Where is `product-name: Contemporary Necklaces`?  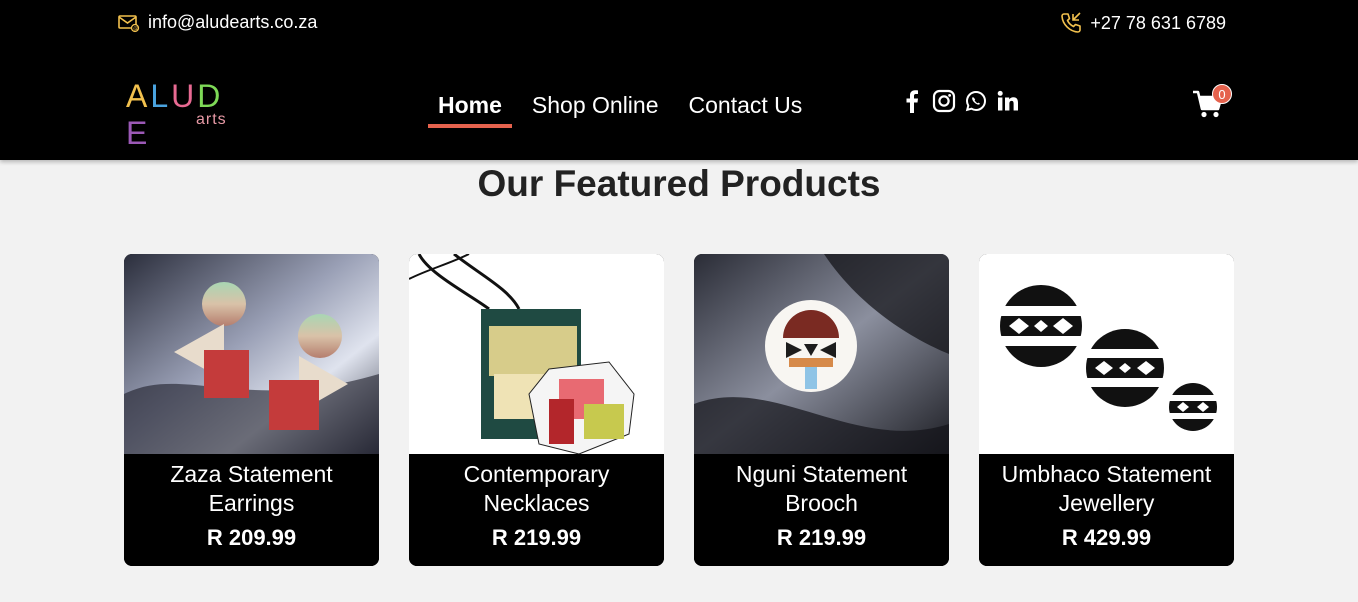 product-name: Contemporary Necklaces is located at coordinates (536, 489).